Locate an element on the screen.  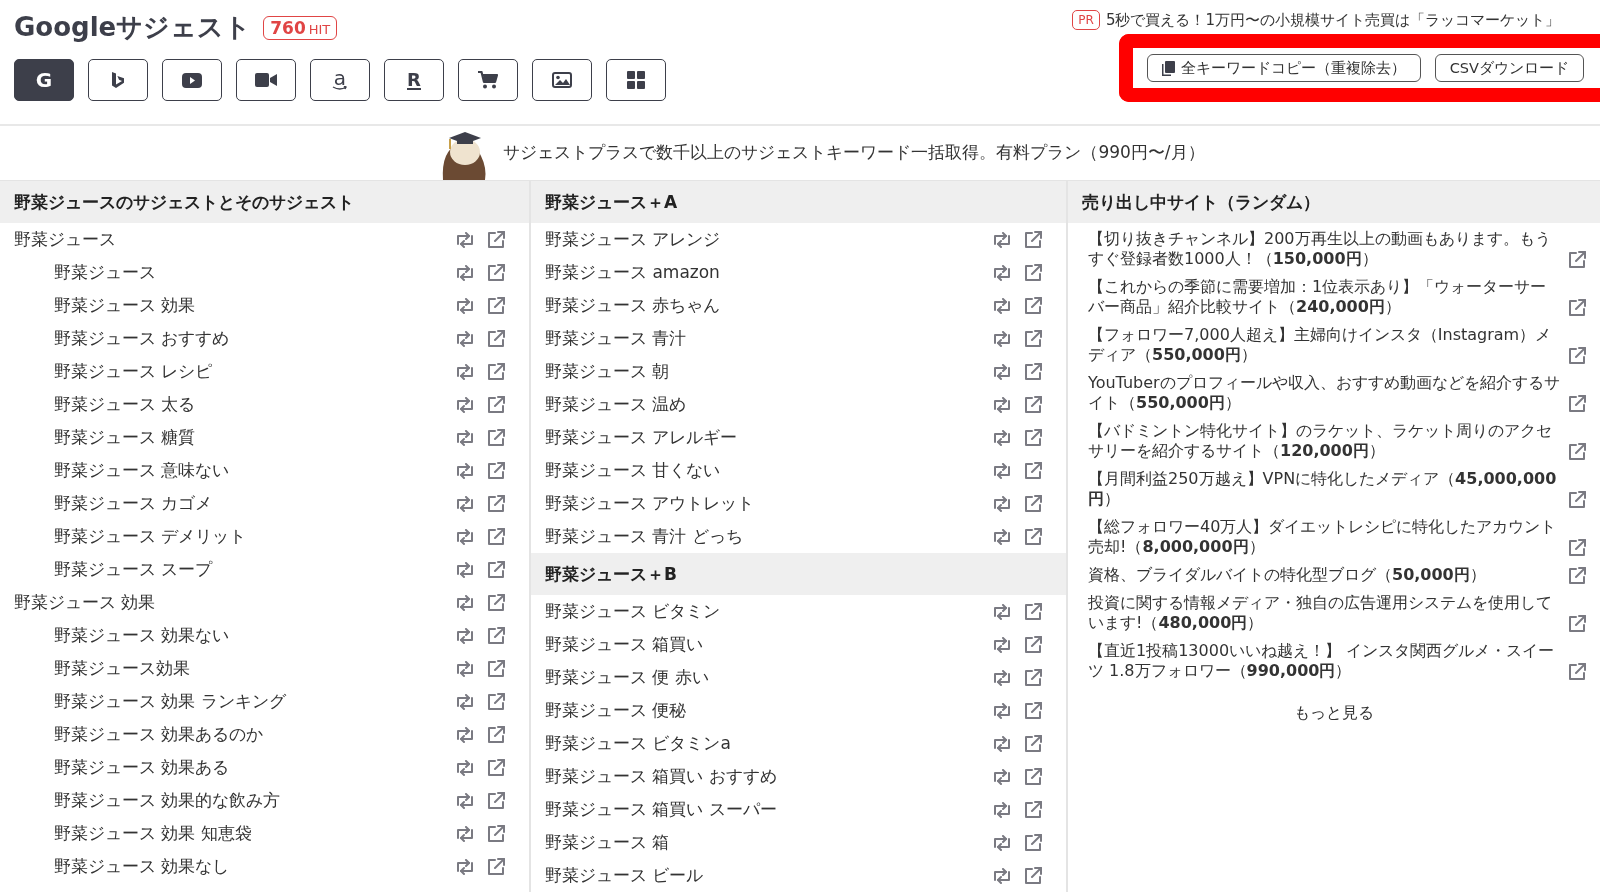
copy-keywords-button: 全キーワードコピー（重複除去） is located at coordinates (1283, 68).